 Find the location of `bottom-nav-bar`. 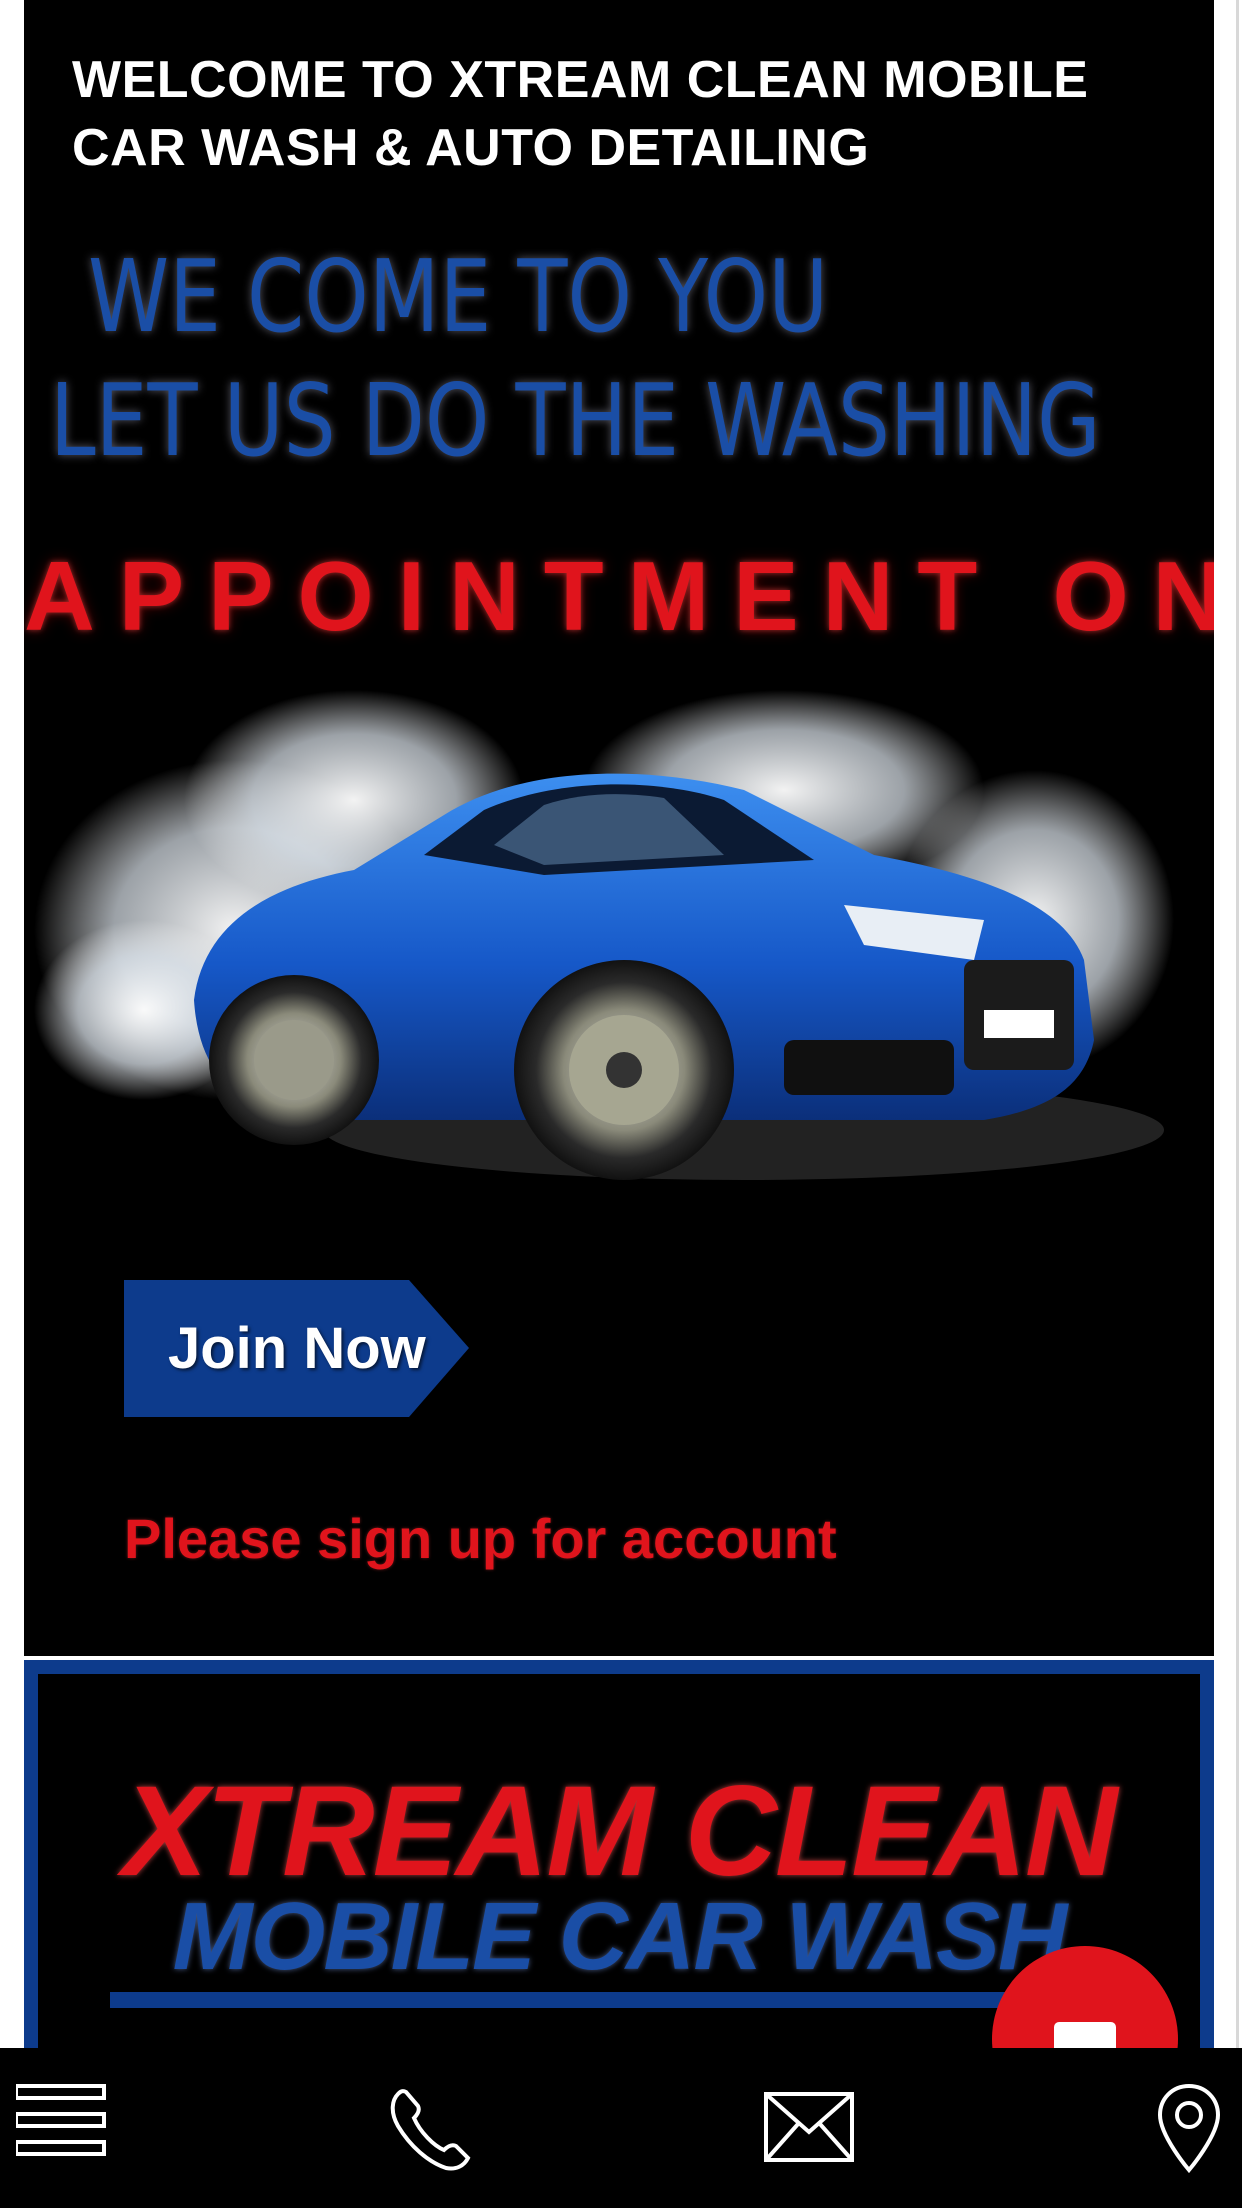

bottom-nav-bar is located at coordinates (621, 2128).